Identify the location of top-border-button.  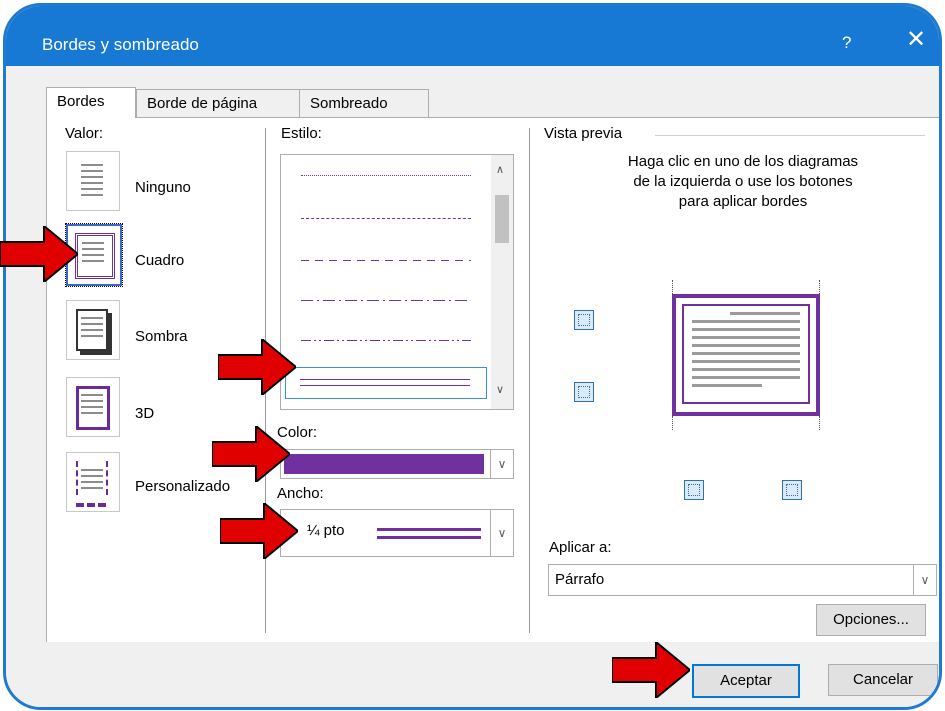
(584, 320).